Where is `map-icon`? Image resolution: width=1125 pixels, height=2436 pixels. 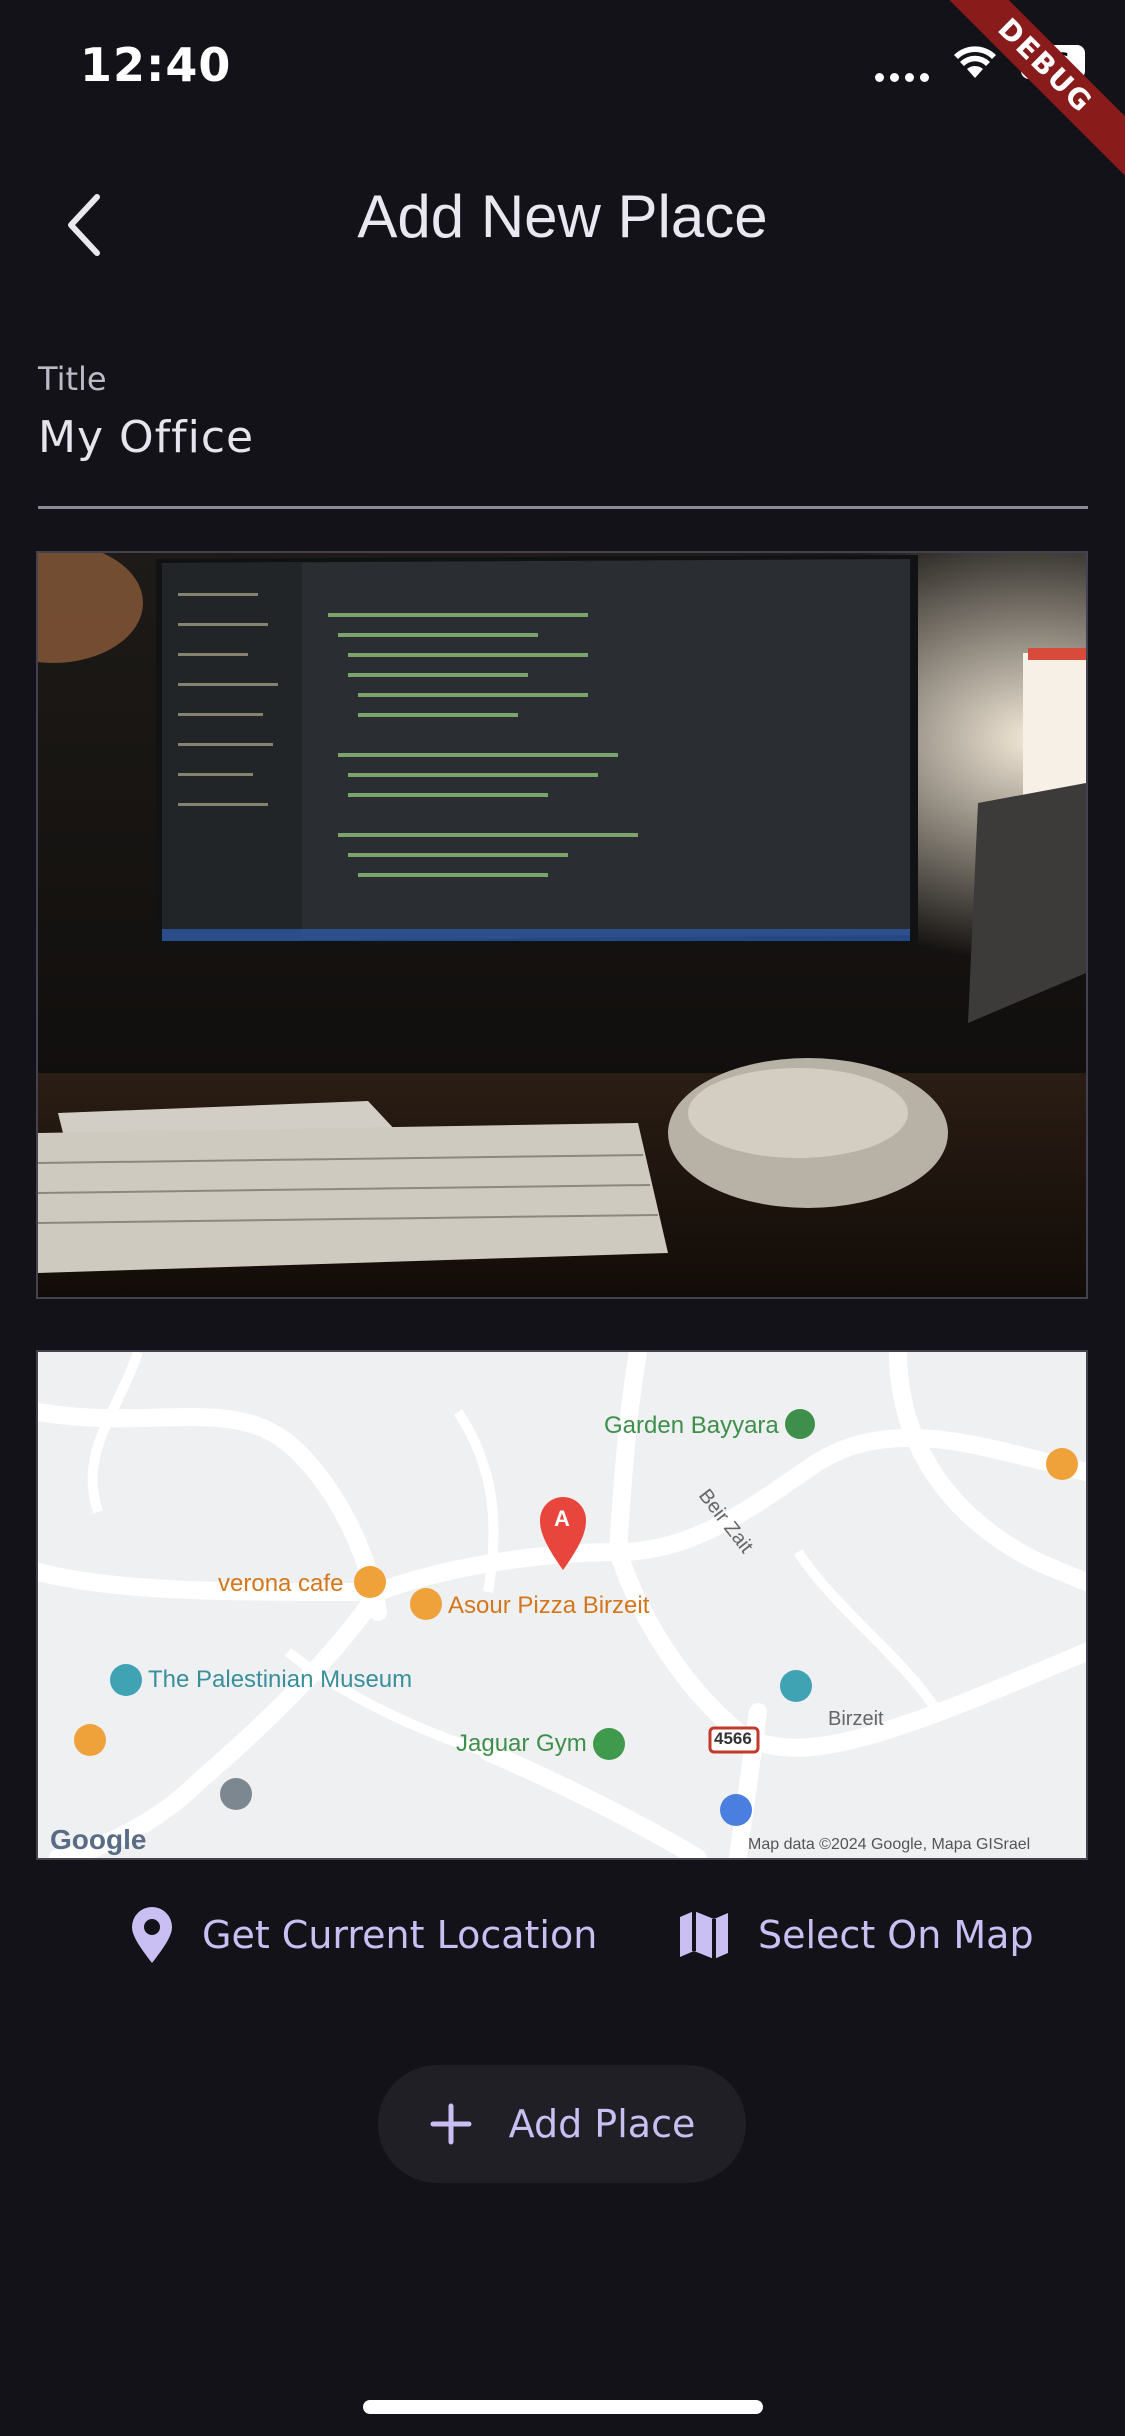 map-icon is located at coordinates (704, 1935).